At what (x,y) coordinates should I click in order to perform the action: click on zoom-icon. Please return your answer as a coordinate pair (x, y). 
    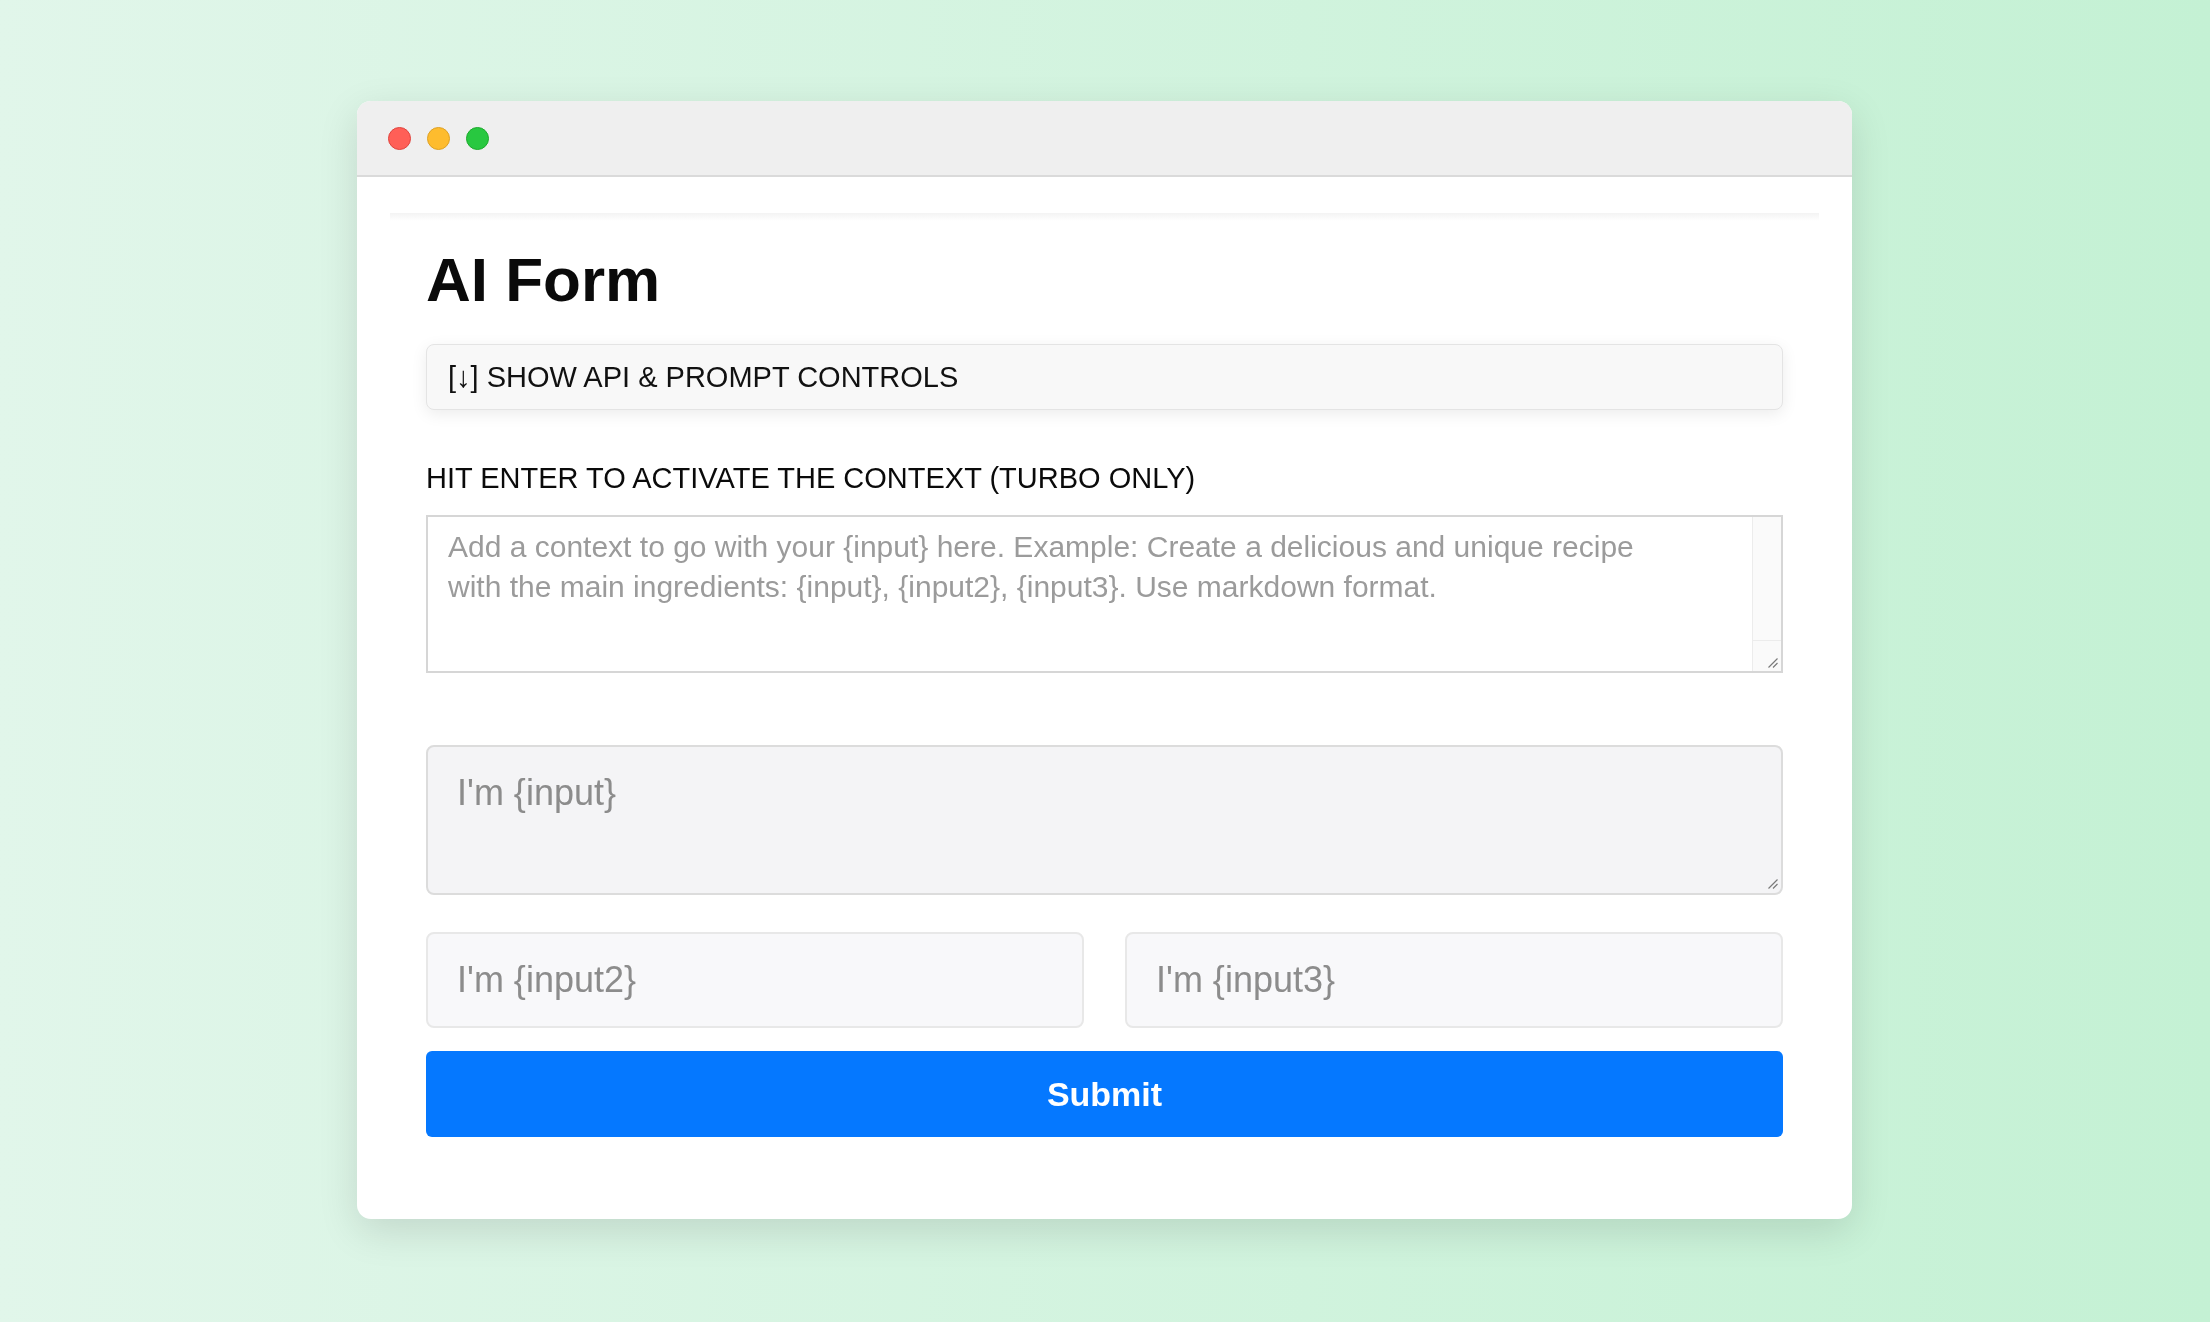
    Looking at the image, I should click on (477, 138).